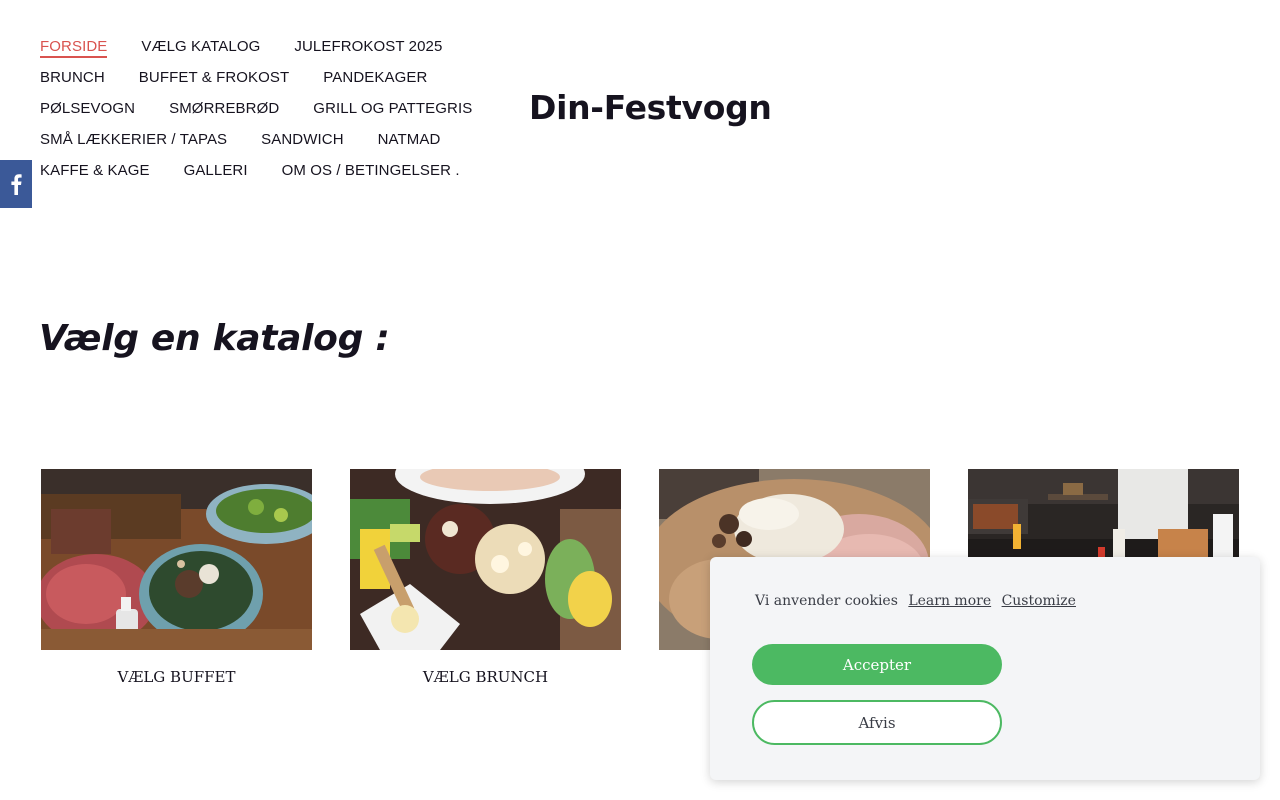  What do you see at coordinates (133, 138) in the screenshot?
I see `nav-item-tapas: SMÅ LÆKKERIER / TAPAS` at bounding box center [133, 138].